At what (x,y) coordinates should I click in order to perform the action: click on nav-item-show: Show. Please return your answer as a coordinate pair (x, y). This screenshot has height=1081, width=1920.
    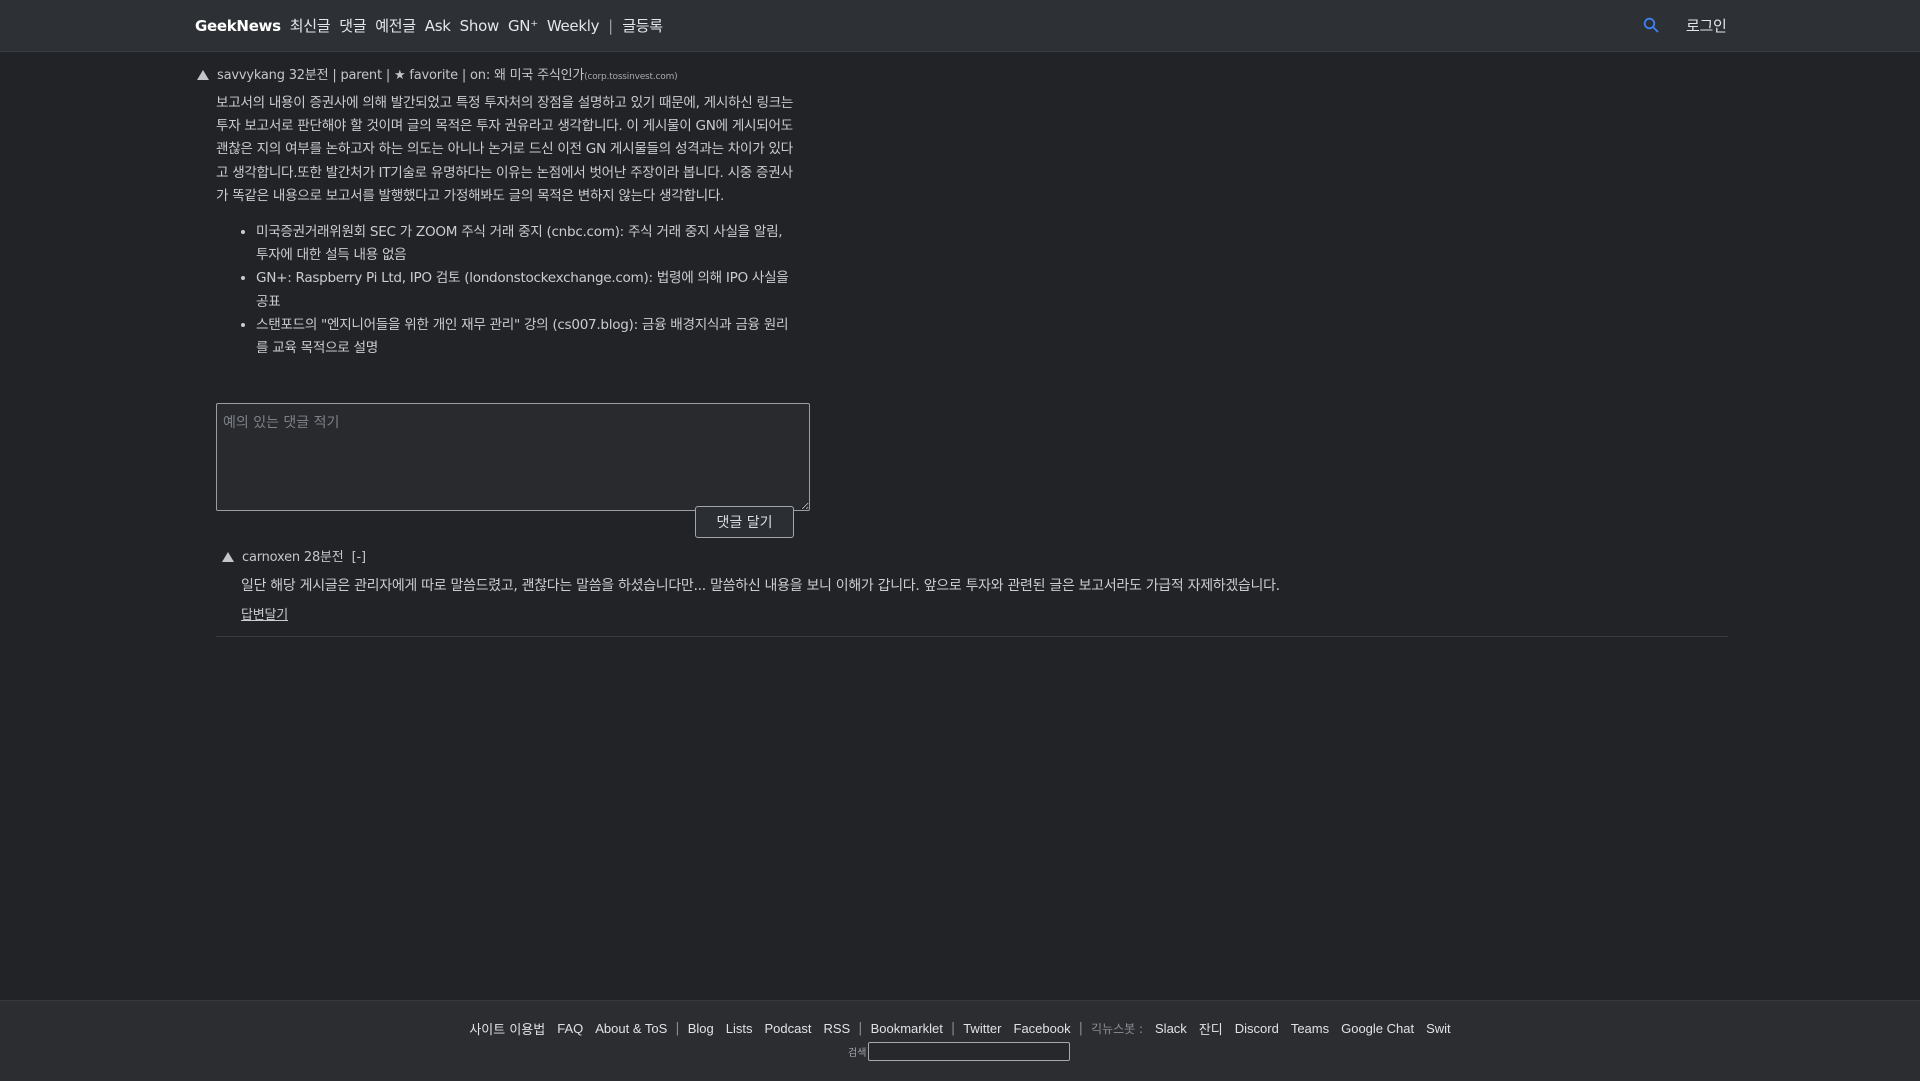
    Looking at the image, I should click on (480, 26).